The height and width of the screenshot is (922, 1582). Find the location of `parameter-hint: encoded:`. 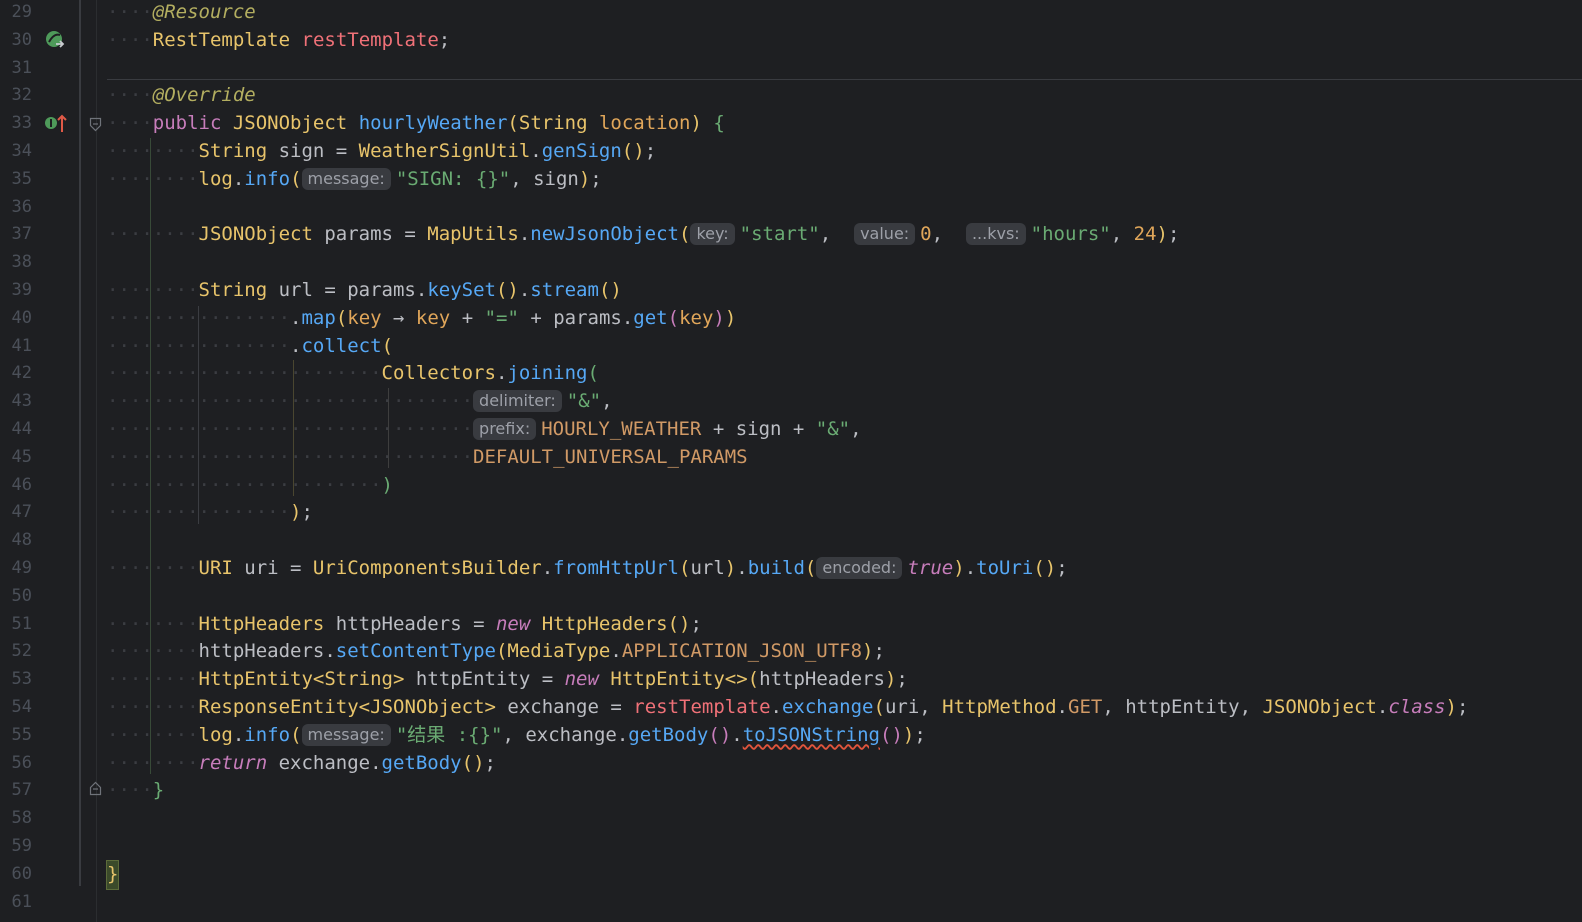

parameter-hint: encoded: is located at coordinates (859, 568).